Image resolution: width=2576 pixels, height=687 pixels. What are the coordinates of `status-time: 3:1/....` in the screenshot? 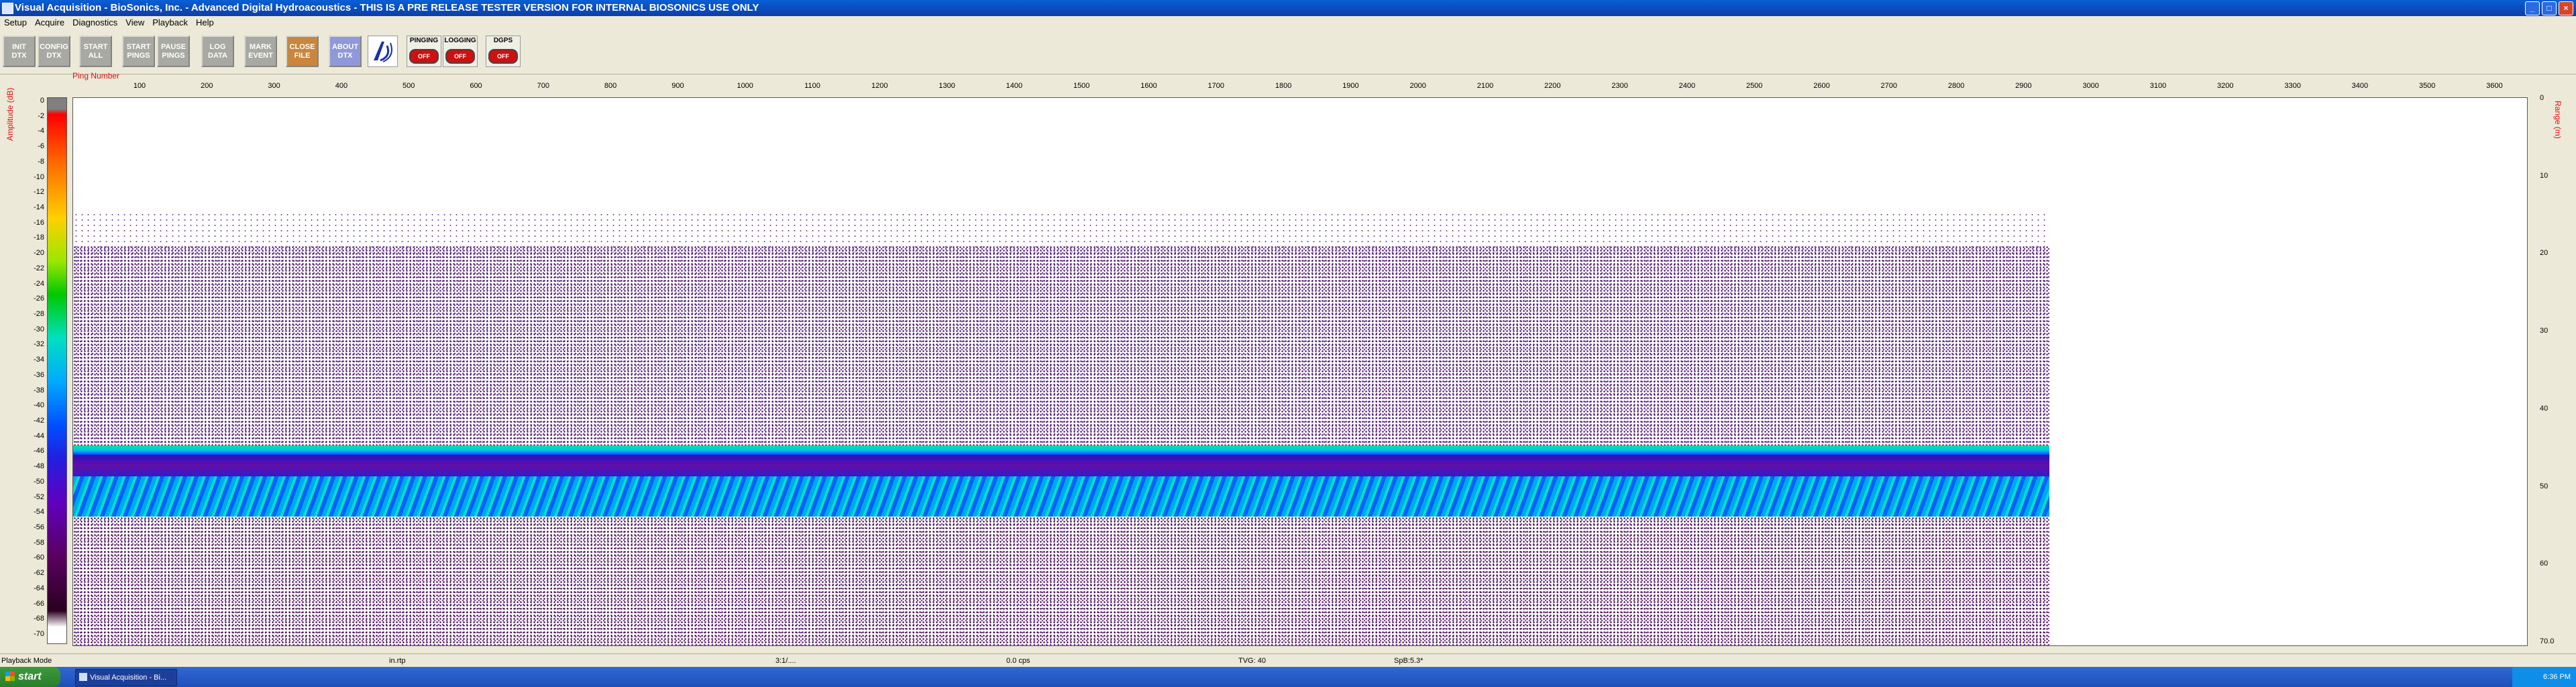 It's located at (785, 661).